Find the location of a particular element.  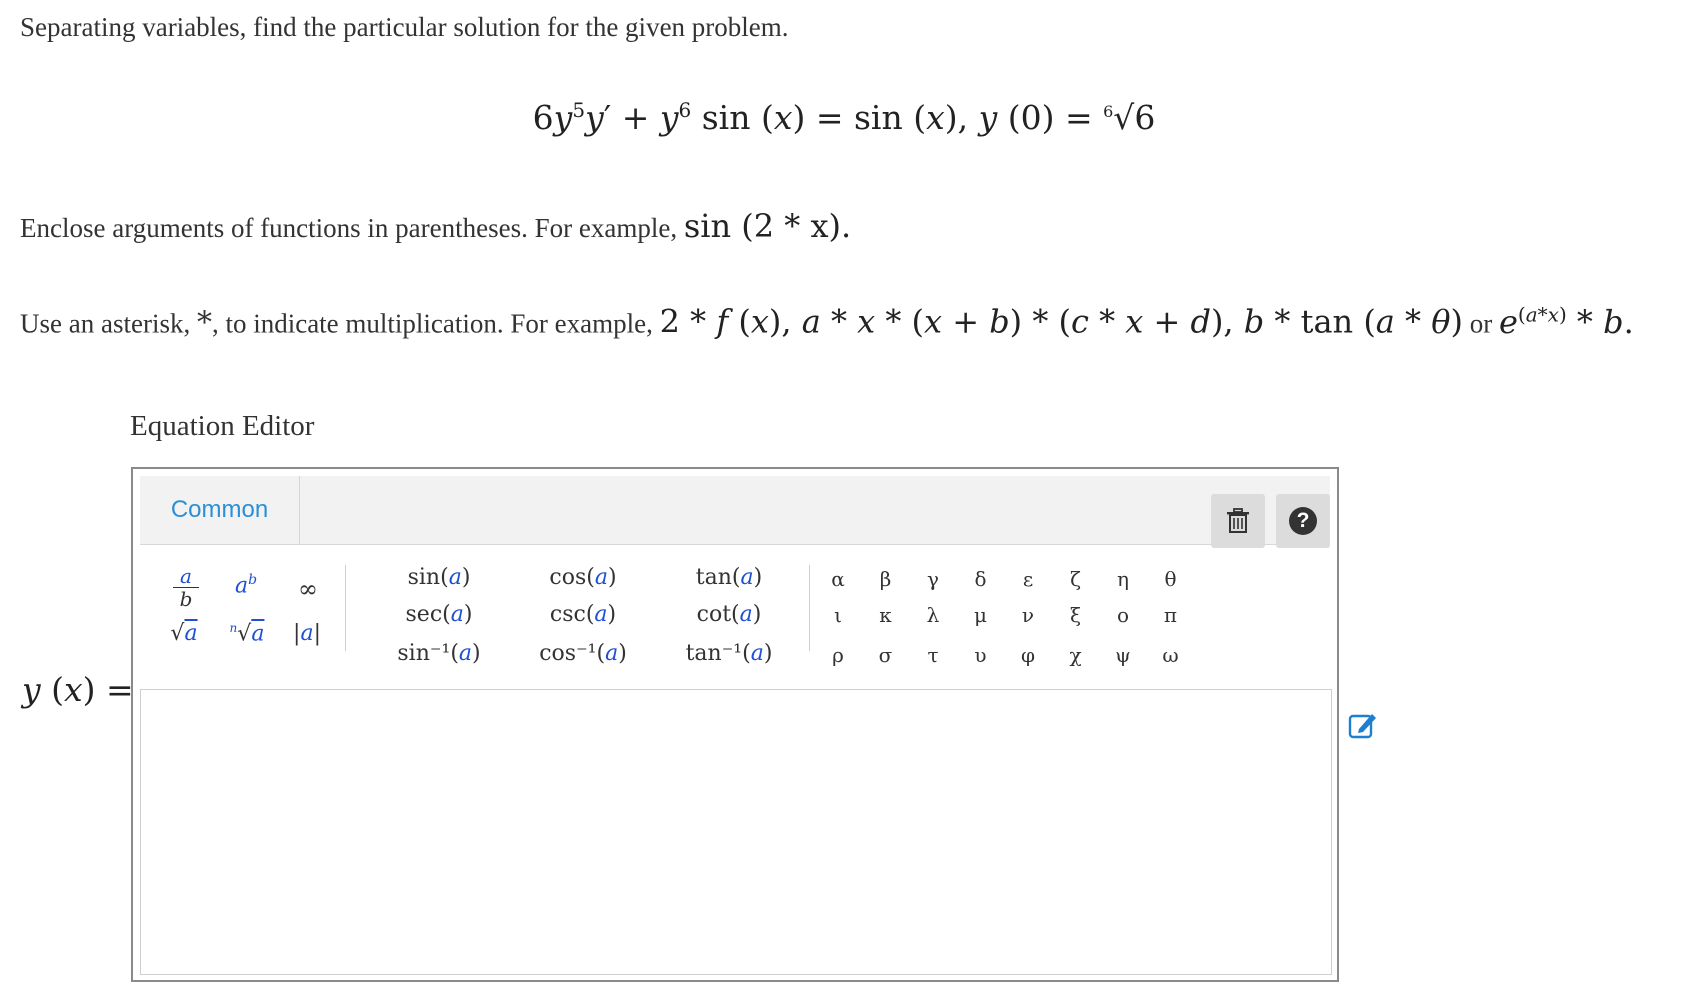

greek-letter-button: π is located at coordinates (1171, 615).